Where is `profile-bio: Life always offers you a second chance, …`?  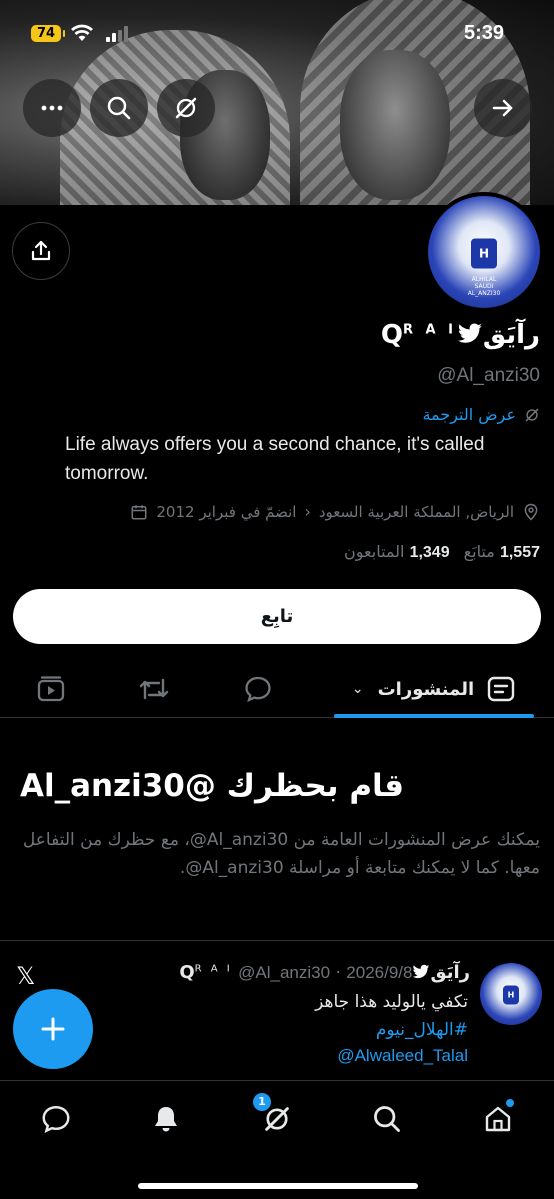
profile-bio: Life always offers you a second chance, … is located at coordinates (275, 459).